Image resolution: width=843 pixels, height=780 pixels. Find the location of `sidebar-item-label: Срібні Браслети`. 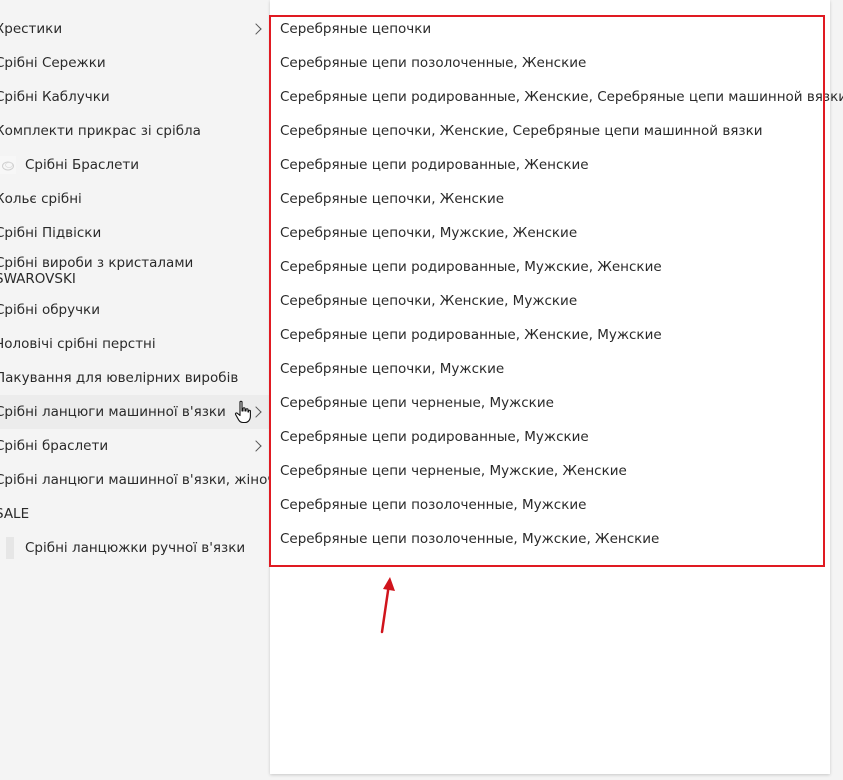

sidebar-item-label: Срібні Браслети is located at coordinates (82, 165).